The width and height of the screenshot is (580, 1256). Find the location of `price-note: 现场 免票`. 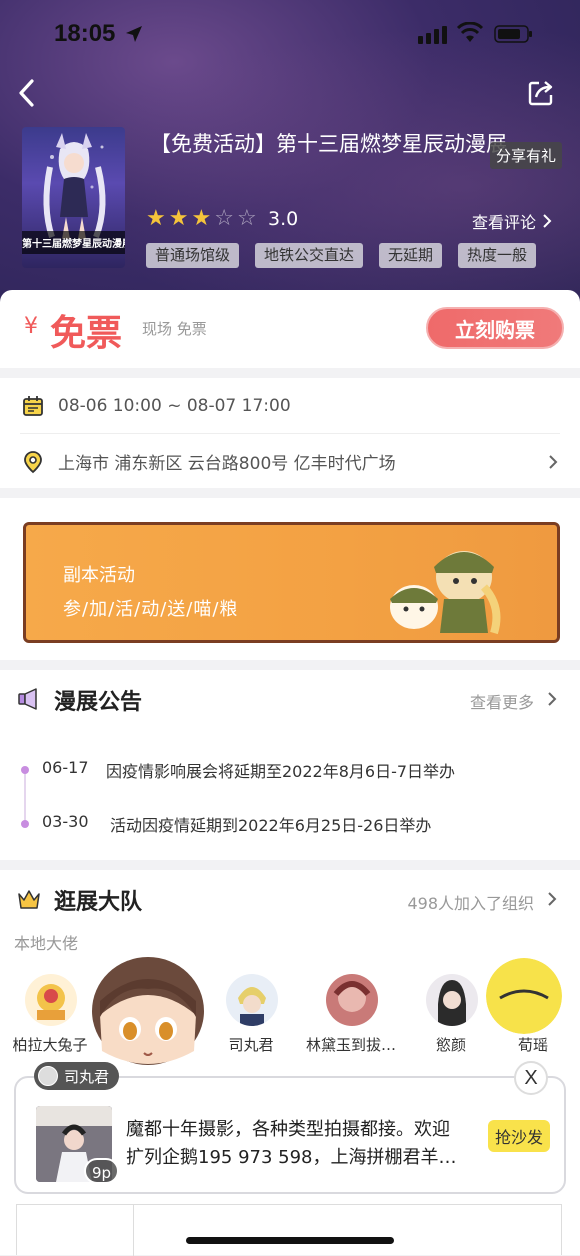

price-note: 现场 免票 is located at coordinates (174, 329).